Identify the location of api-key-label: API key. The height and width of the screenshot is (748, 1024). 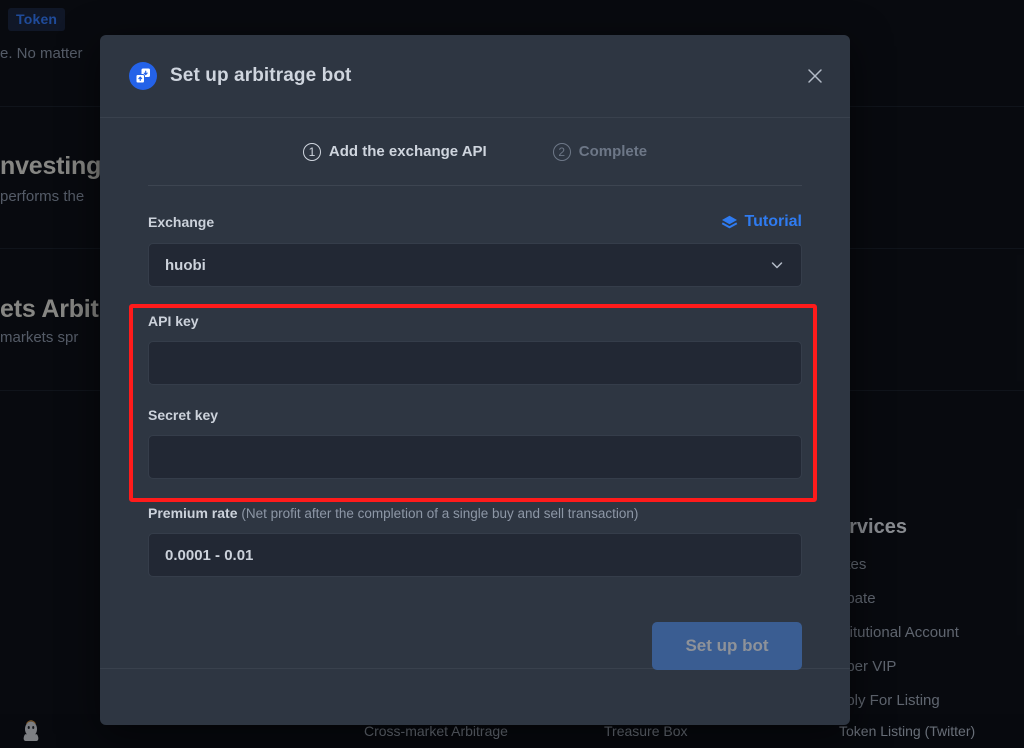
(173, 321).